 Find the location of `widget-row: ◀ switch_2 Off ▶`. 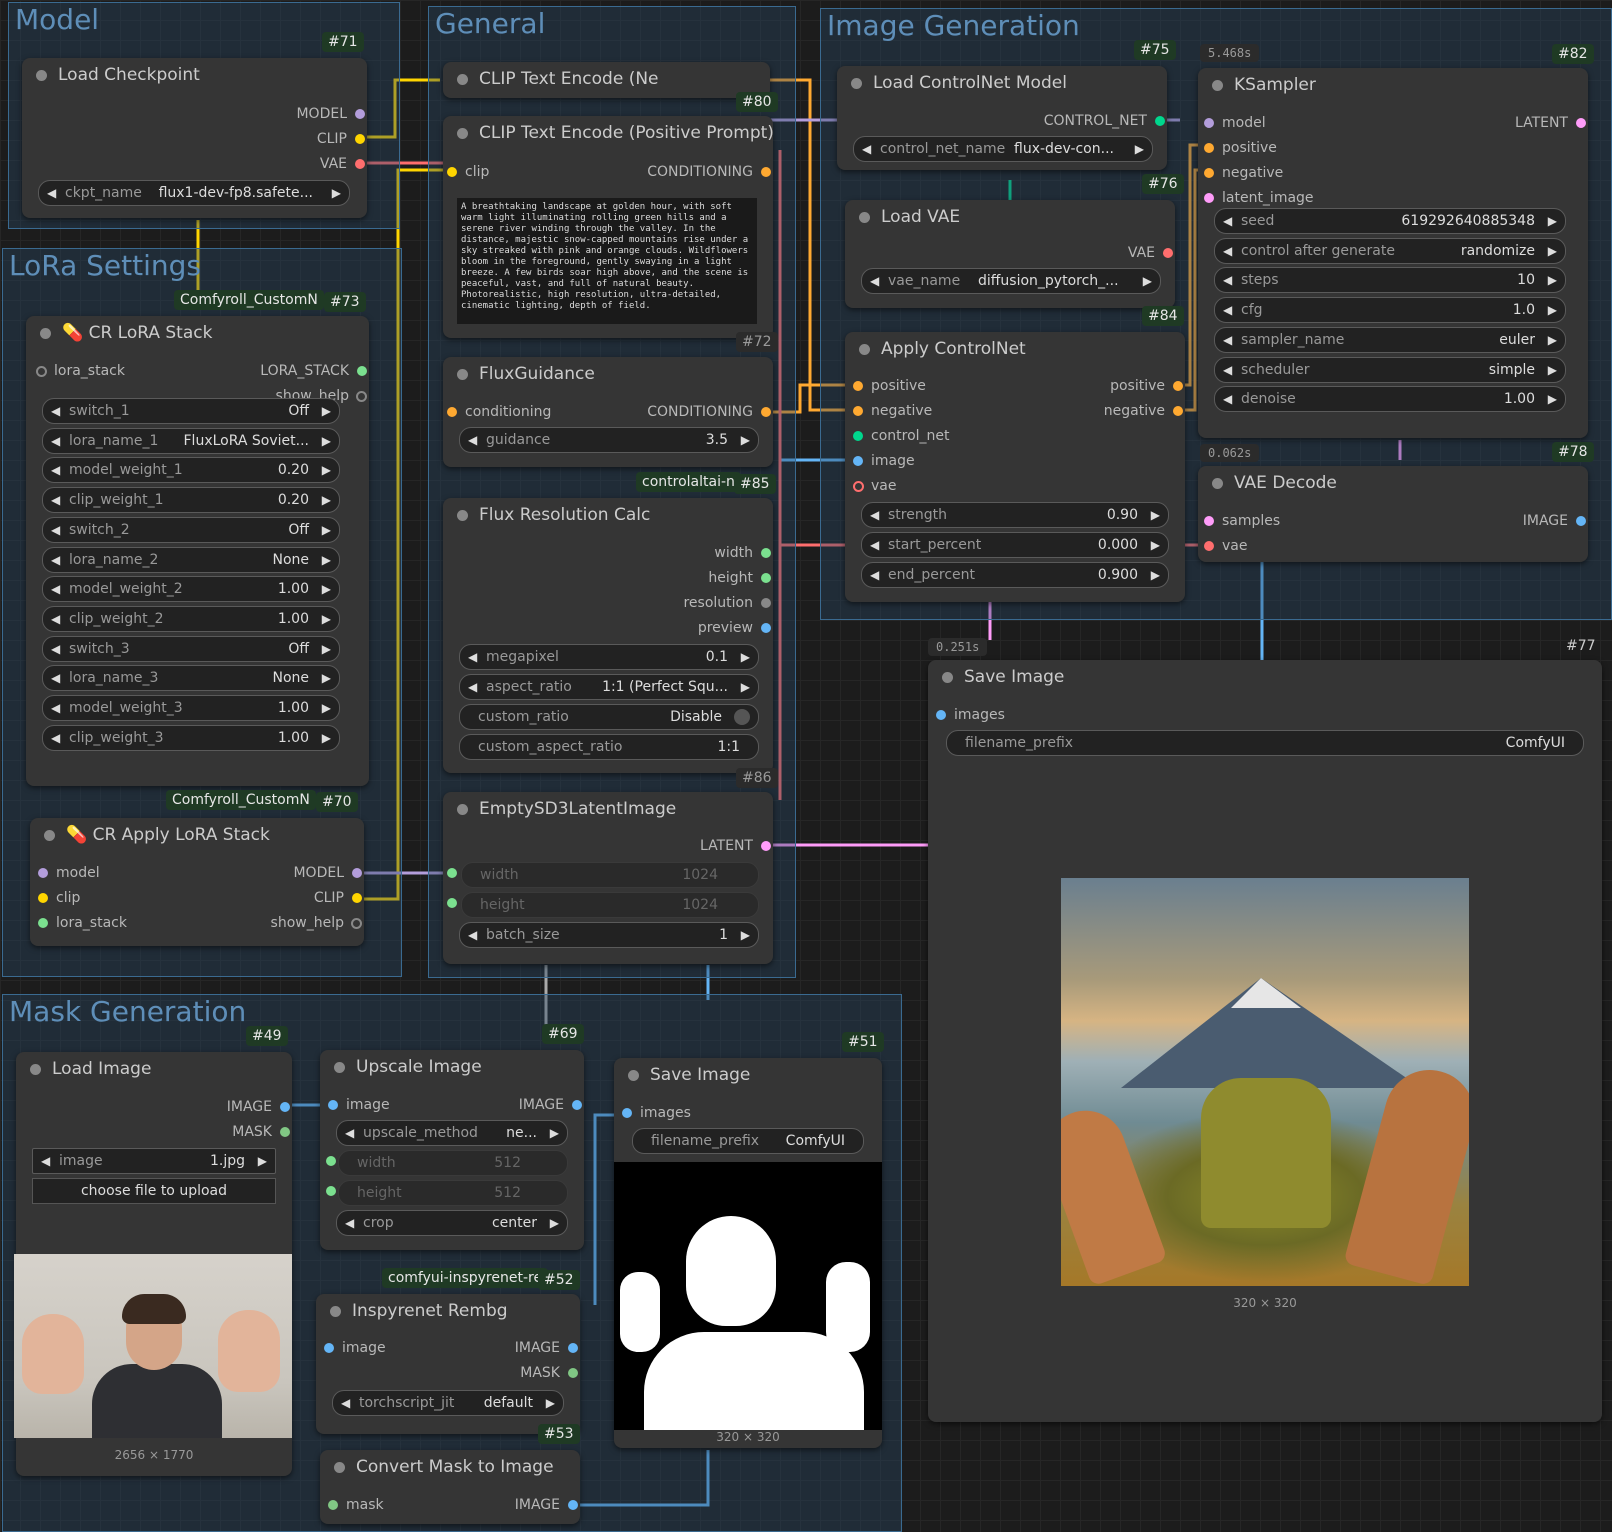

widget-row: ◀ switch_2 Off ▶ is located at coordinates (191, 529).